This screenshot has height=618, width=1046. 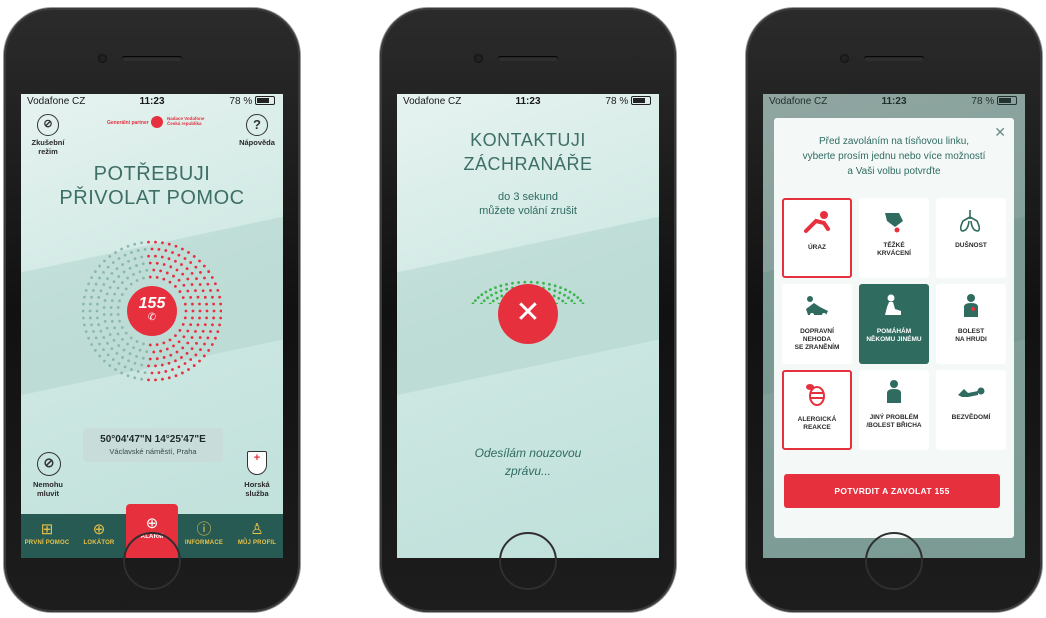 What do you see at coordinates (102, 58) in the screenshot?
I see `camera` at bounding box center [102, 58].